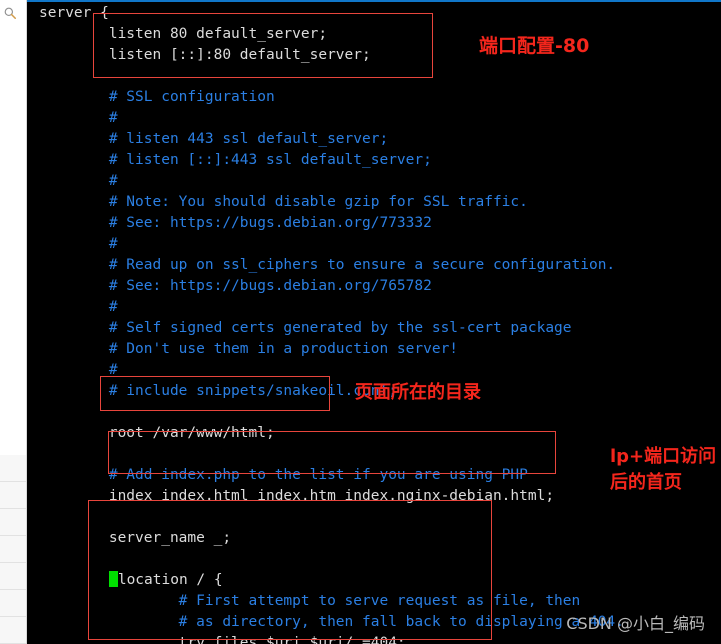 This screenshot has width=721, height=644. What do you see at coordinates (222, 639) in the screenshot?
I see `config-line: try_files $uri $uri/ =404;` at bounding box center [222, 639].